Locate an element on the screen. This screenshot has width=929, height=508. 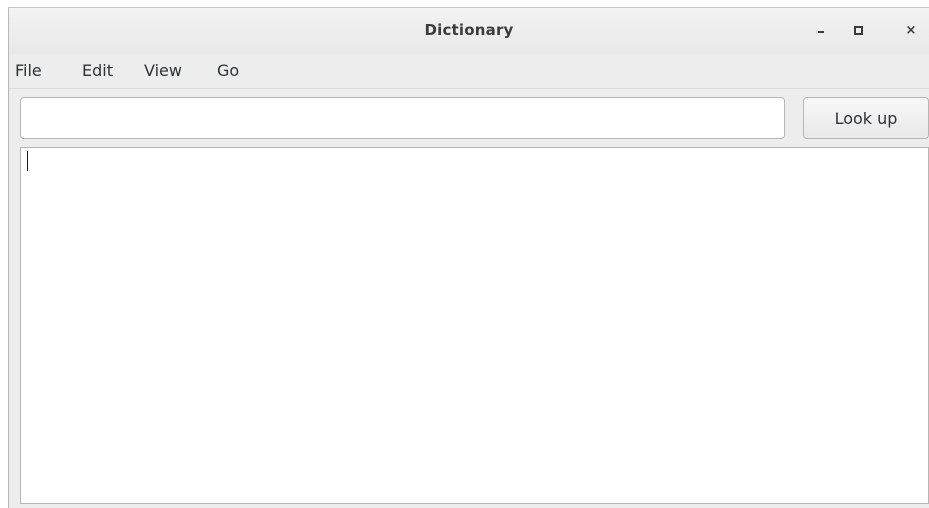
menu-edit: Edit is located at coordinates (97, 70).